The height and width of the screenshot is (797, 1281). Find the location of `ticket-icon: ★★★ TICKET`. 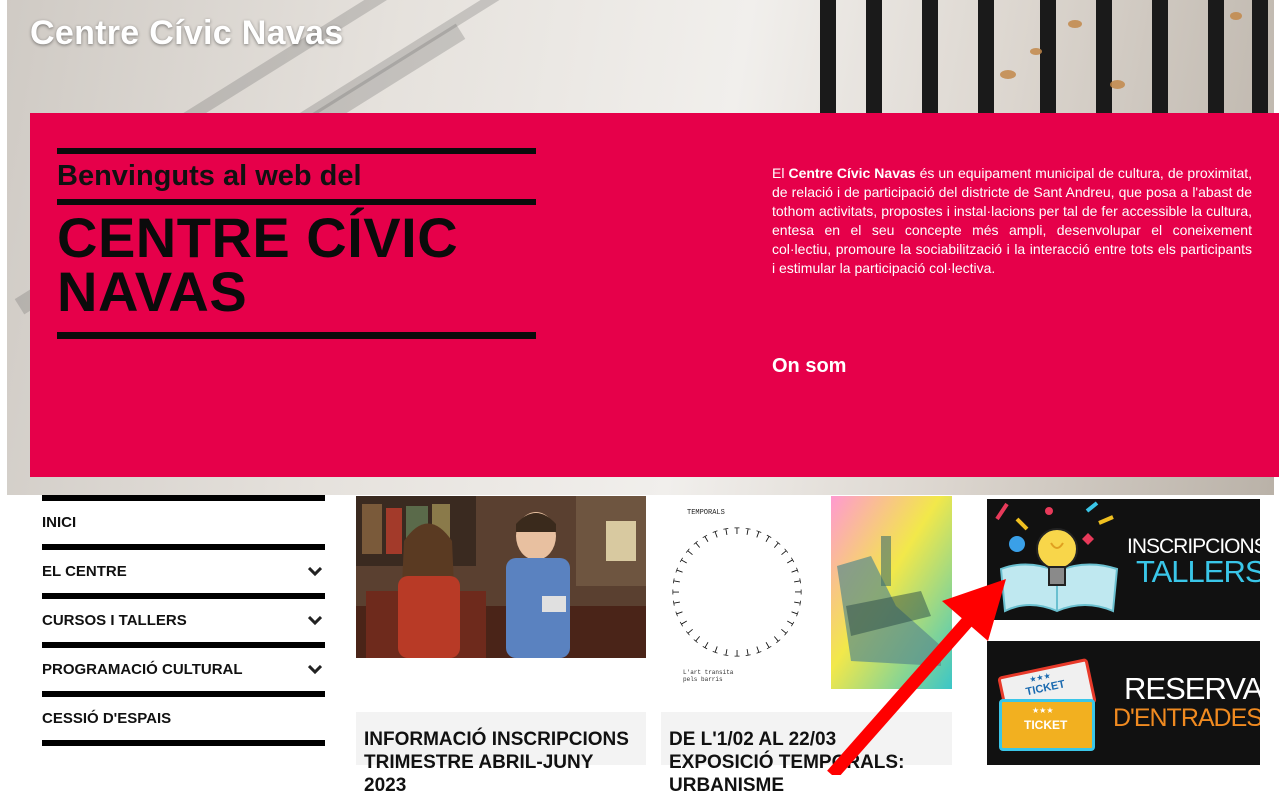

ticket-icon: ★★★ TICKET is located at coordinates (1047, 725).